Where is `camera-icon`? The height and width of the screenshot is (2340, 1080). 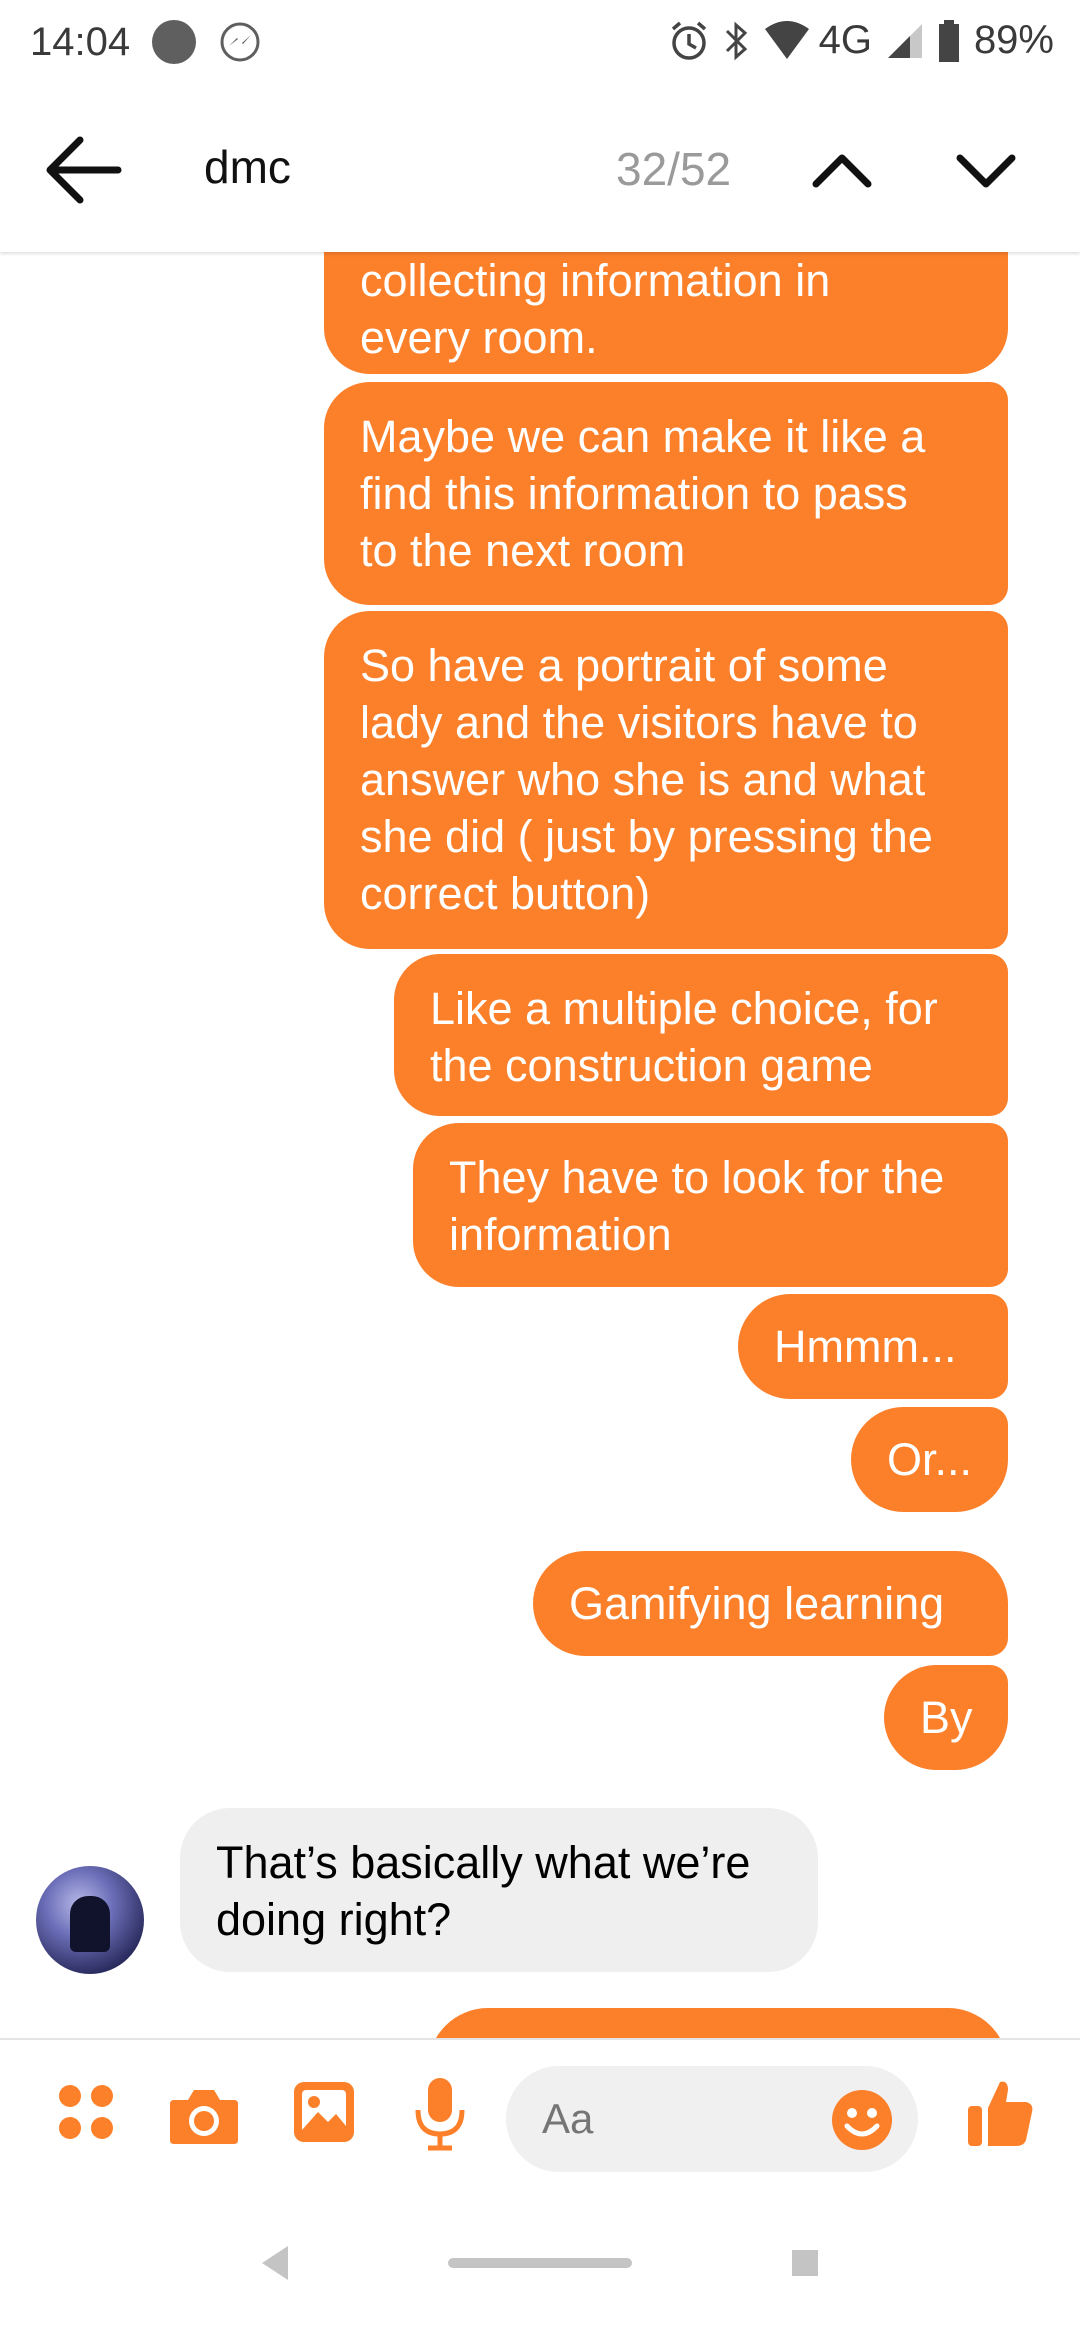
camera-icon is located at coordinates (204, 2116).